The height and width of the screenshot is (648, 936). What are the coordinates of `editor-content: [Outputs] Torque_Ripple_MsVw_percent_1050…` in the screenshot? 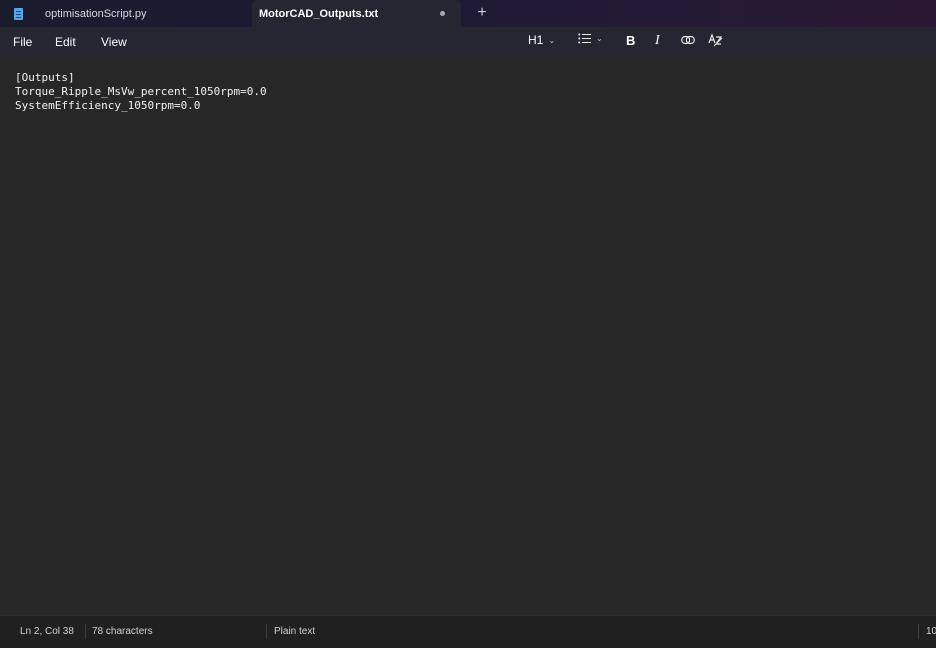 It's located at (141, 92).